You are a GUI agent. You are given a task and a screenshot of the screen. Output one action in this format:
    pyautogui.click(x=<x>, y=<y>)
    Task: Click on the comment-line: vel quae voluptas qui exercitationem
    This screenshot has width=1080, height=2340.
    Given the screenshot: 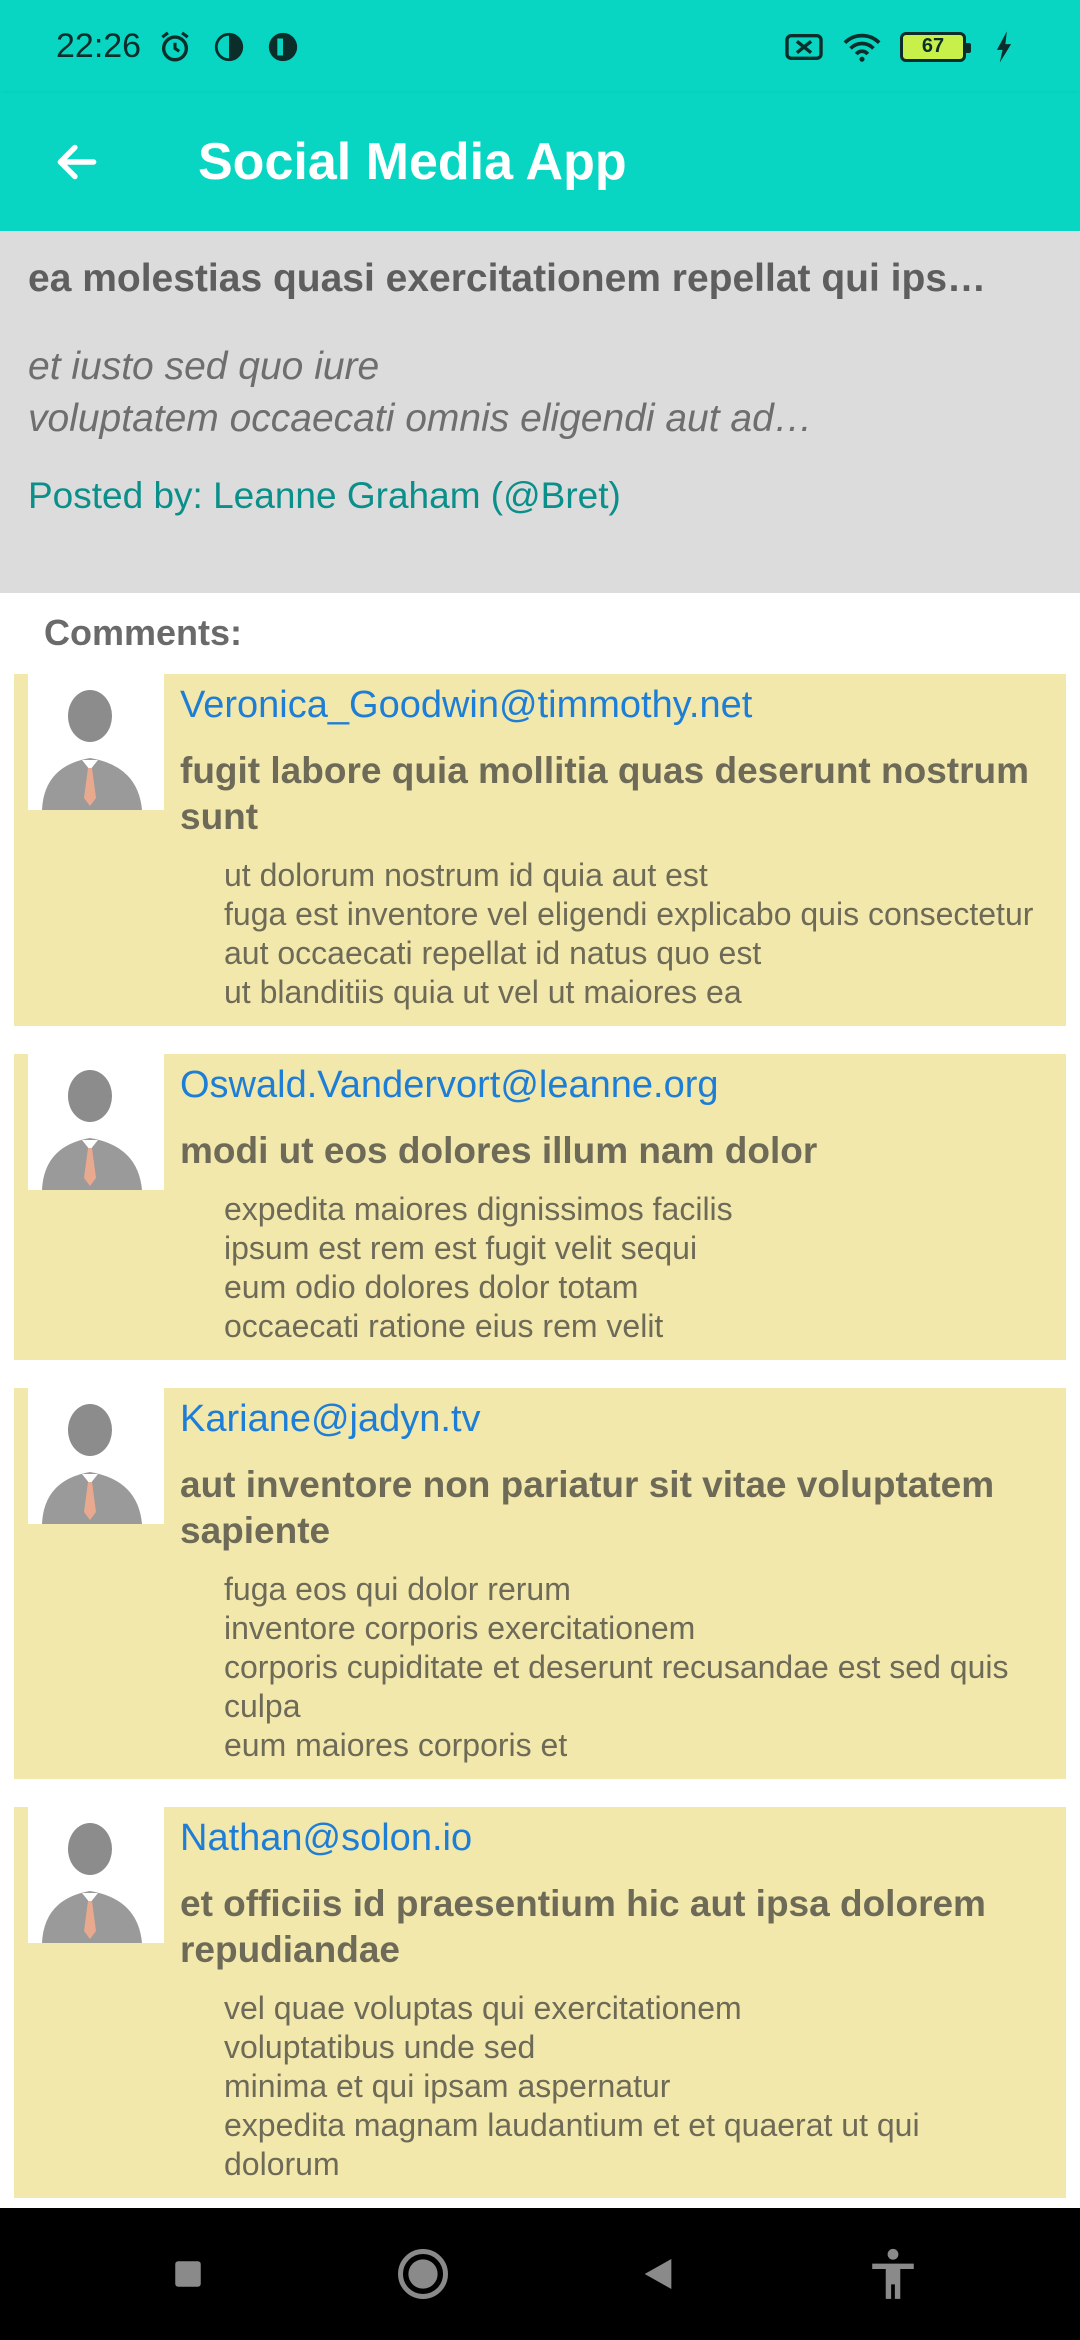 What is the action you would take?
    pyautogui.click(x=483, y=2008)
    